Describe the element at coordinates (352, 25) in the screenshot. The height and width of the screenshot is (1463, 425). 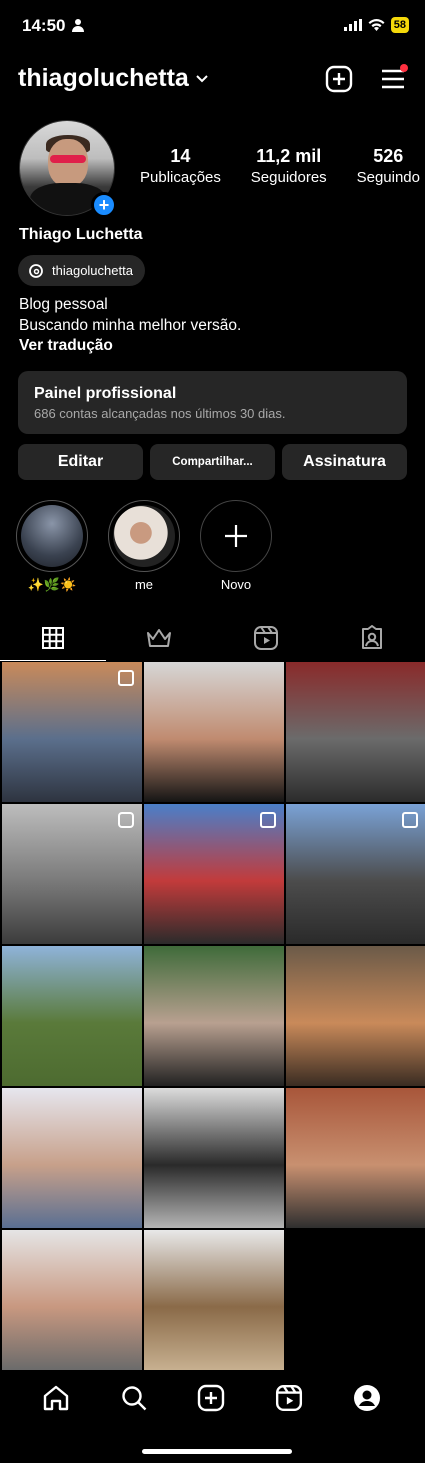
I see `cellular-icon` at that location.